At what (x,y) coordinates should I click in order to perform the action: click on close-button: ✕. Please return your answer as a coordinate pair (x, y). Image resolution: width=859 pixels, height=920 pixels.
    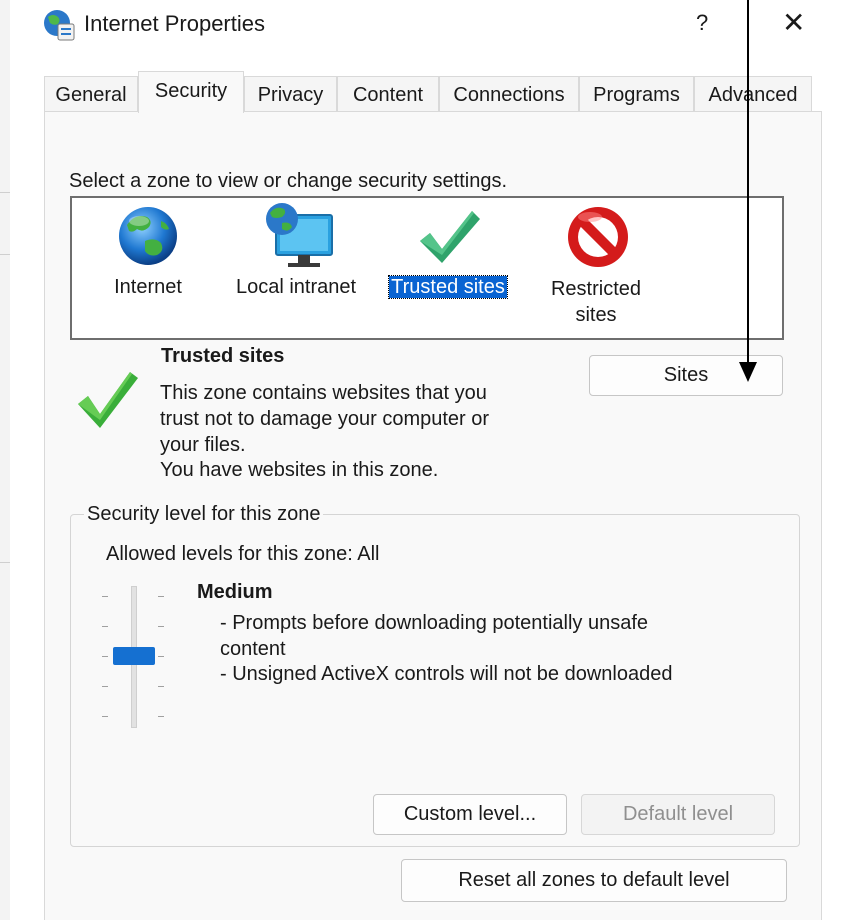
    Looking at the image, I should click on (793, 22).